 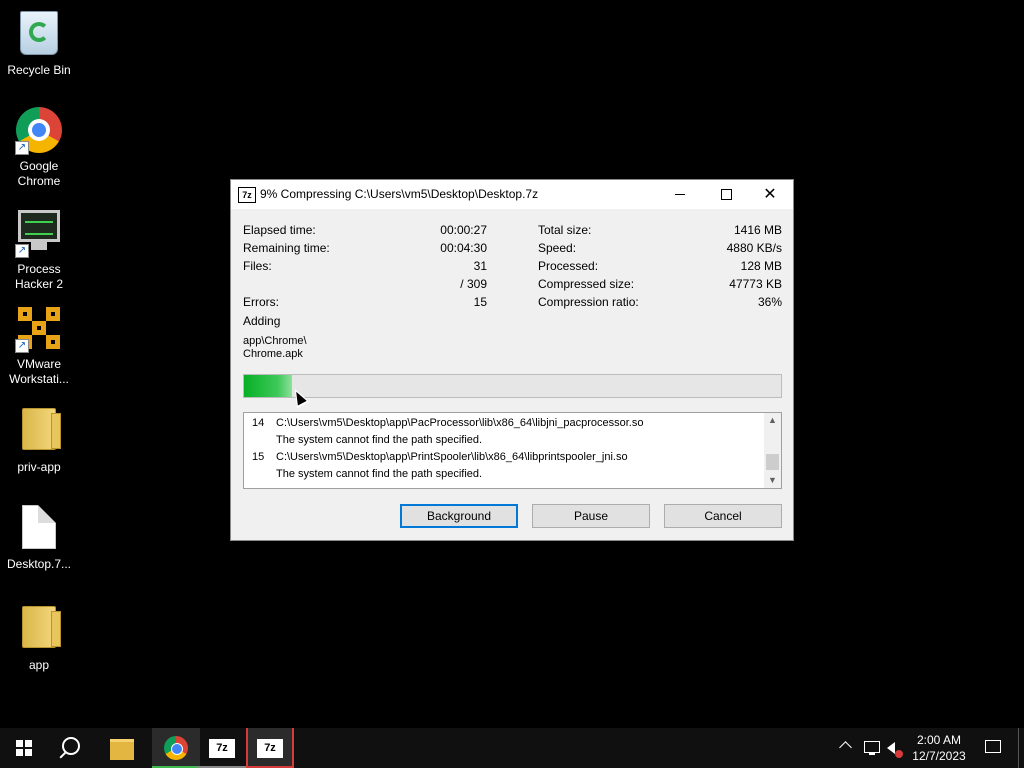 I want to click on start-button, so click(x=24, y=748).